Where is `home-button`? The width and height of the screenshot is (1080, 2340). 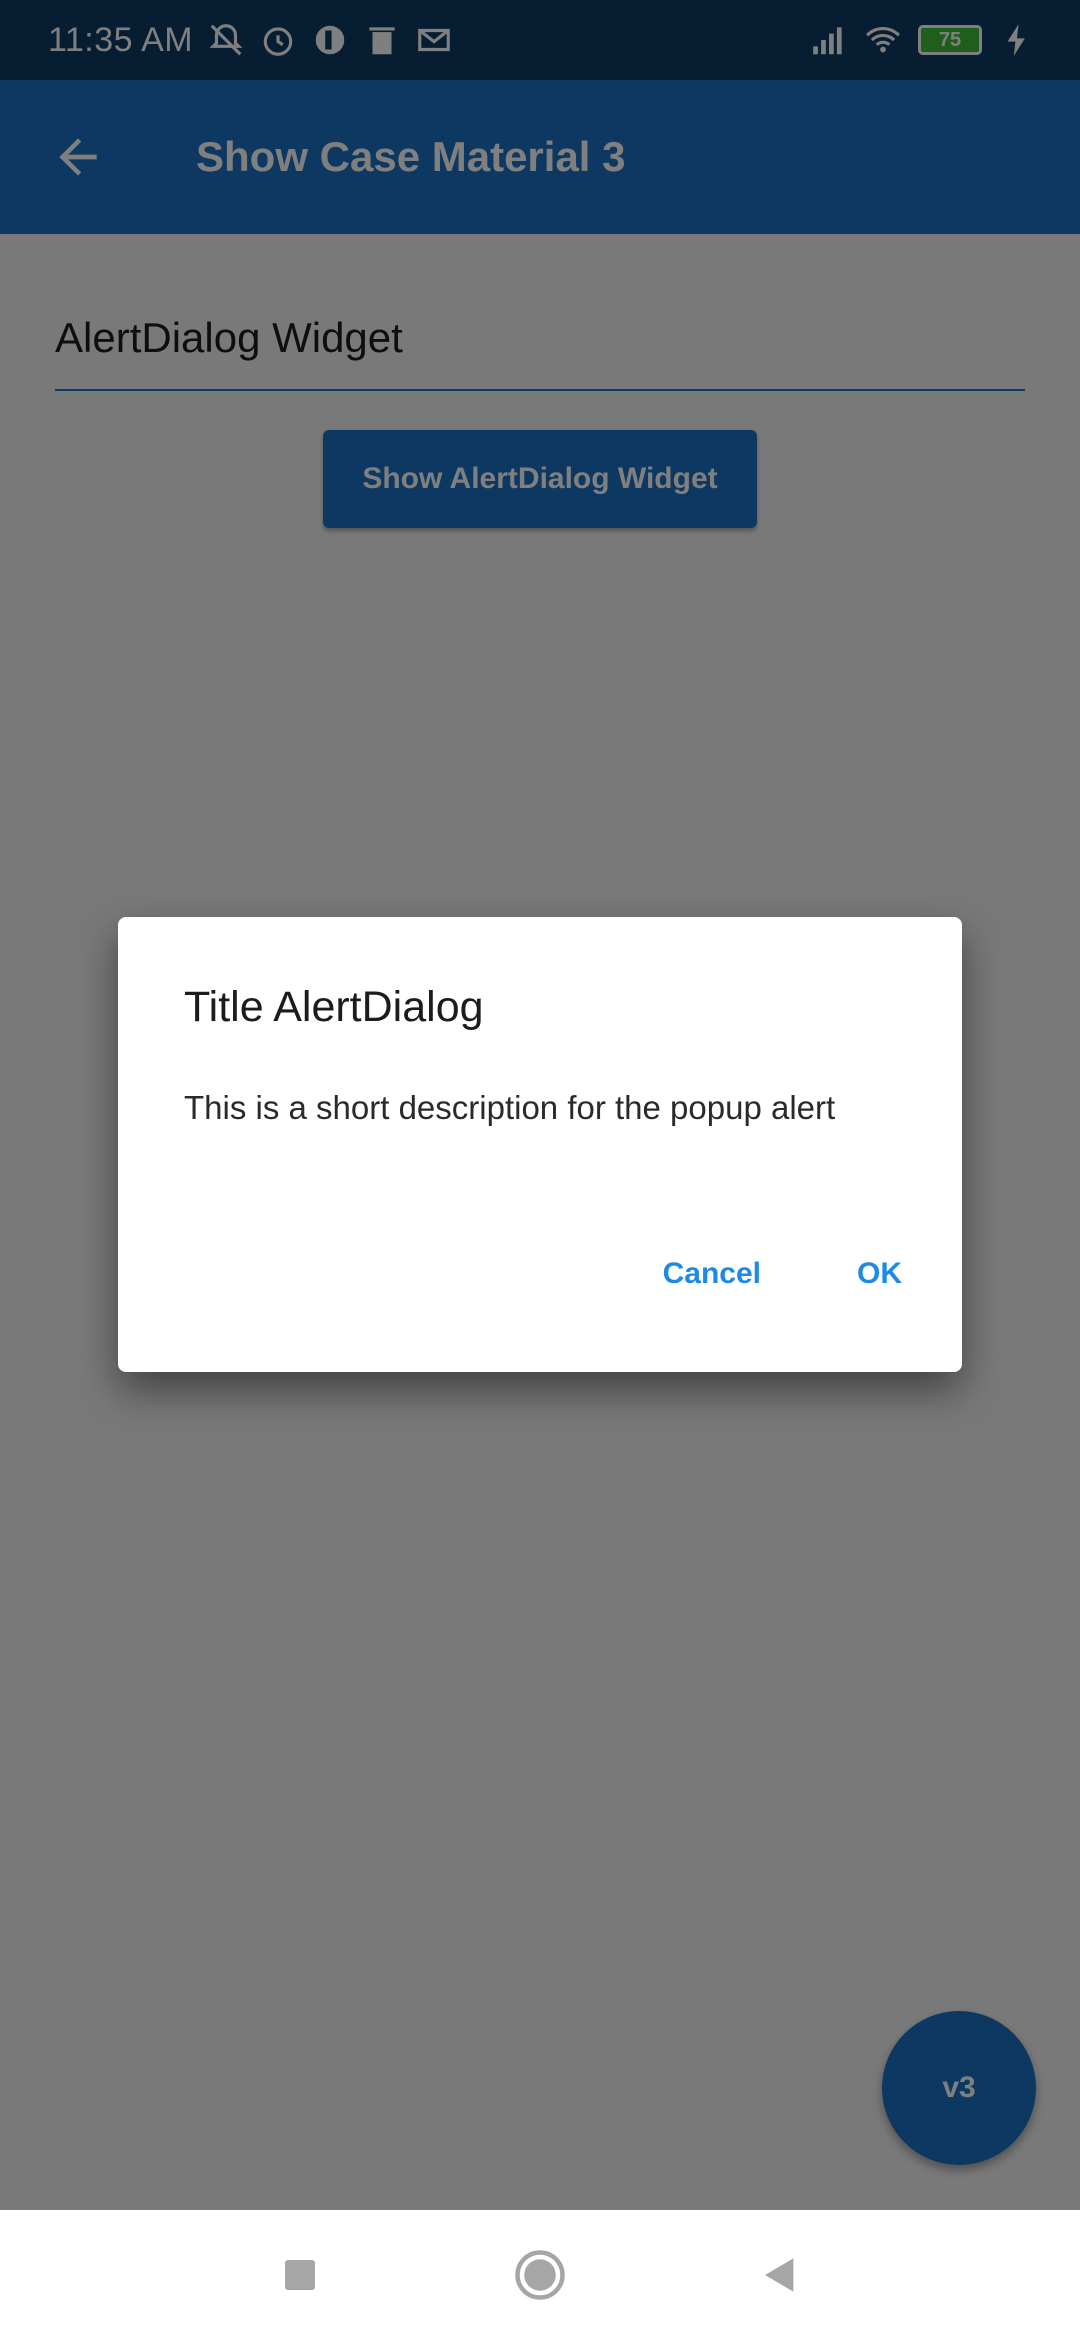 home-button is located at coordinates (540, 2275).